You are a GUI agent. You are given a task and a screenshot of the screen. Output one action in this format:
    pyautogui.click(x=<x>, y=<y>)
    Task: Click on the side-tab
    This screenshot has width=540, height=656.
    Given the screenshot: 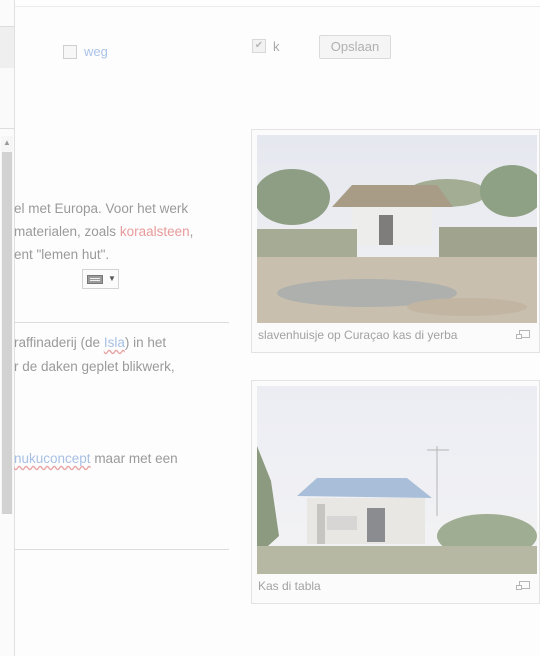 What is the action you would take?
    pyautogui.click(x=7, y=98)
    